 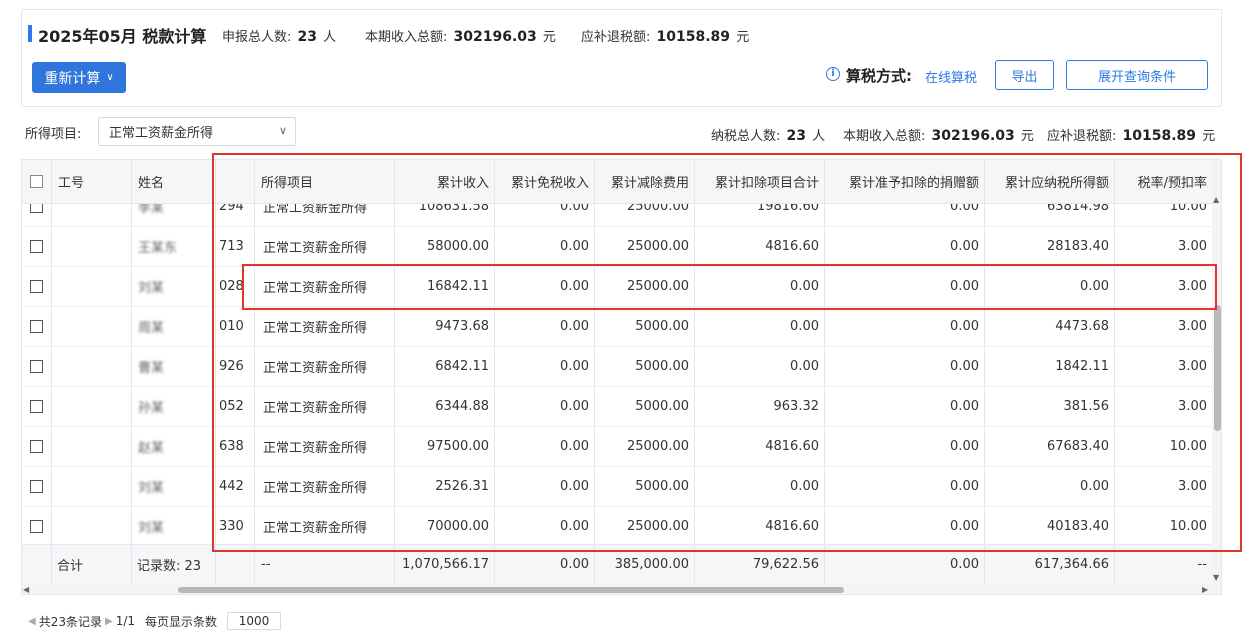 I want to click on vertical-scrollbar: ▲ ▼, so click(x=1216, y=377).